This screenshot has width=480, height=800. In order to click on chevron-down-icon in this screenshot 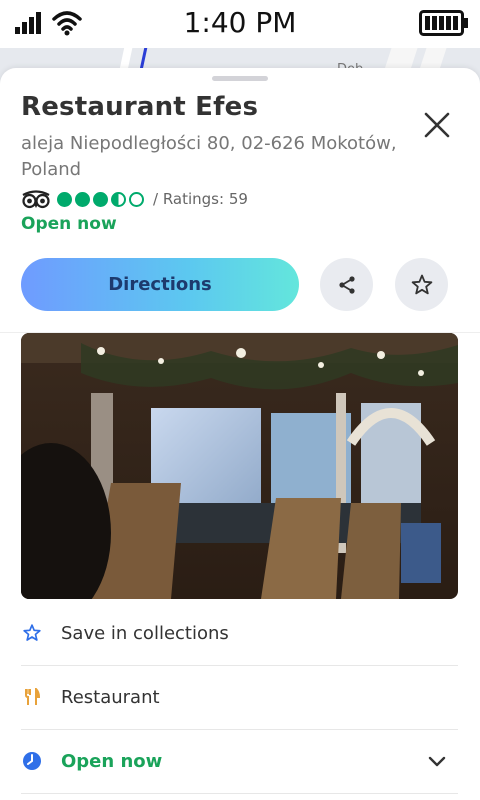, I will do `click(437, 761)`.